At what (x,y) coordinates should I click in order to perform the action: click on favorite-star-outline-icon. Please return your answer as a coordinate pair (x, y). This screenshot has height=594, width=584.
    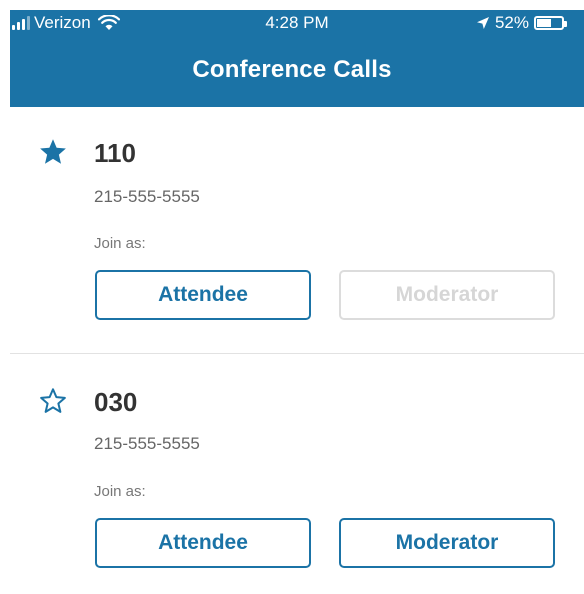
    Looking at the image, I should click on (53, 401).